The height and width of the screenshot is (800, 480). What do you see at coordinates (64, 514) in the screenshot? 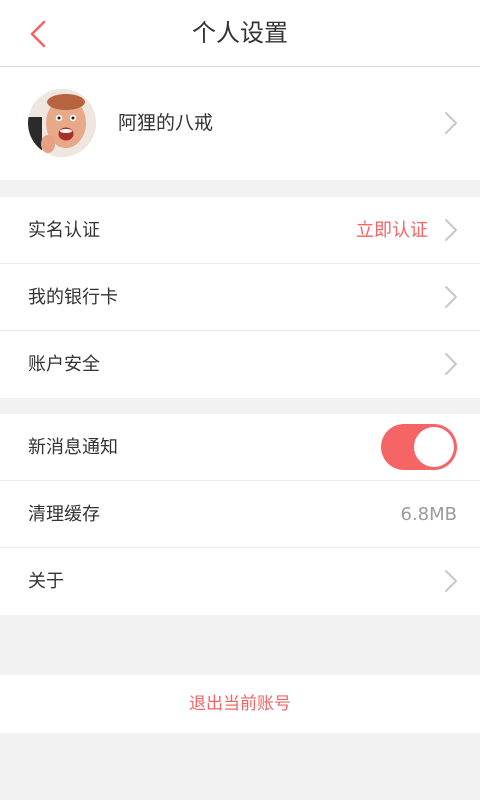
I see `clear-cache-label: 清理缓存` at bounding box center [64, 514].